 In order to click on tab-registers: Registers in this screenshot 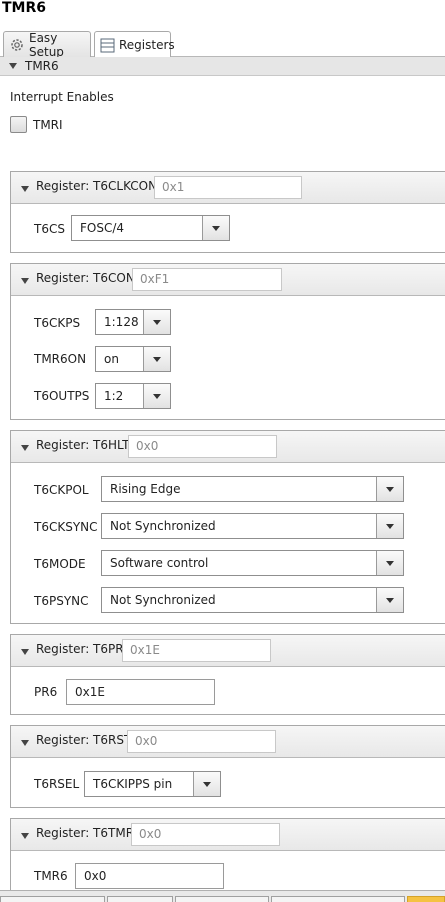, I will do `click(134, 44)`.